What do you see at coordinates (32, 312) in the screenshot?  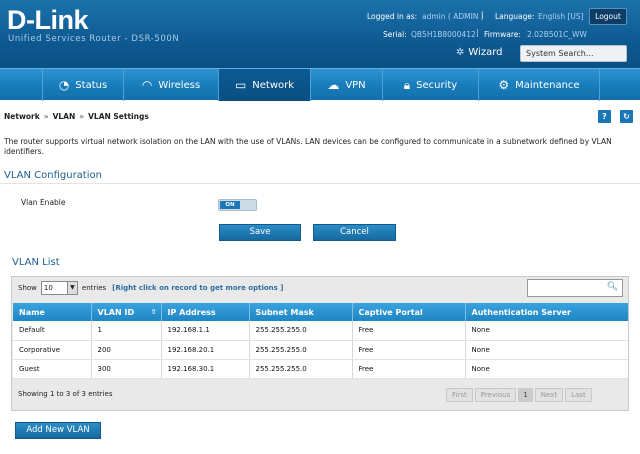 I see `col-name-label: Name` at bounding box center [32, 312].